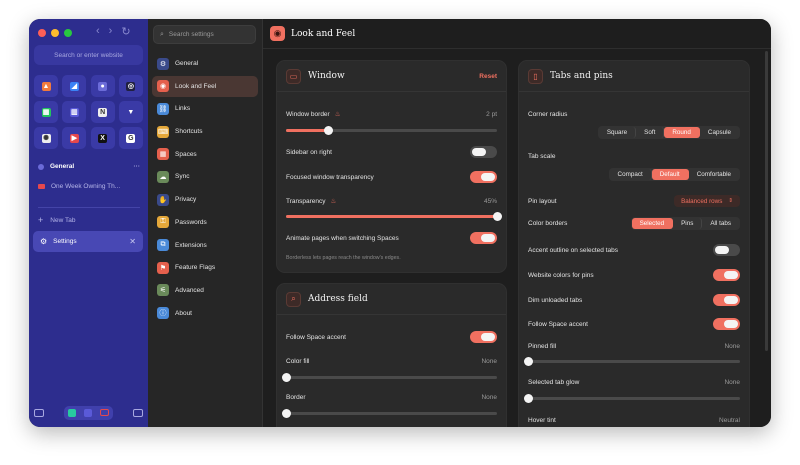 The width and height of the screenshot is (800, 465). I want to click on tab-scale-row: Tab scale, so click(634, 156).